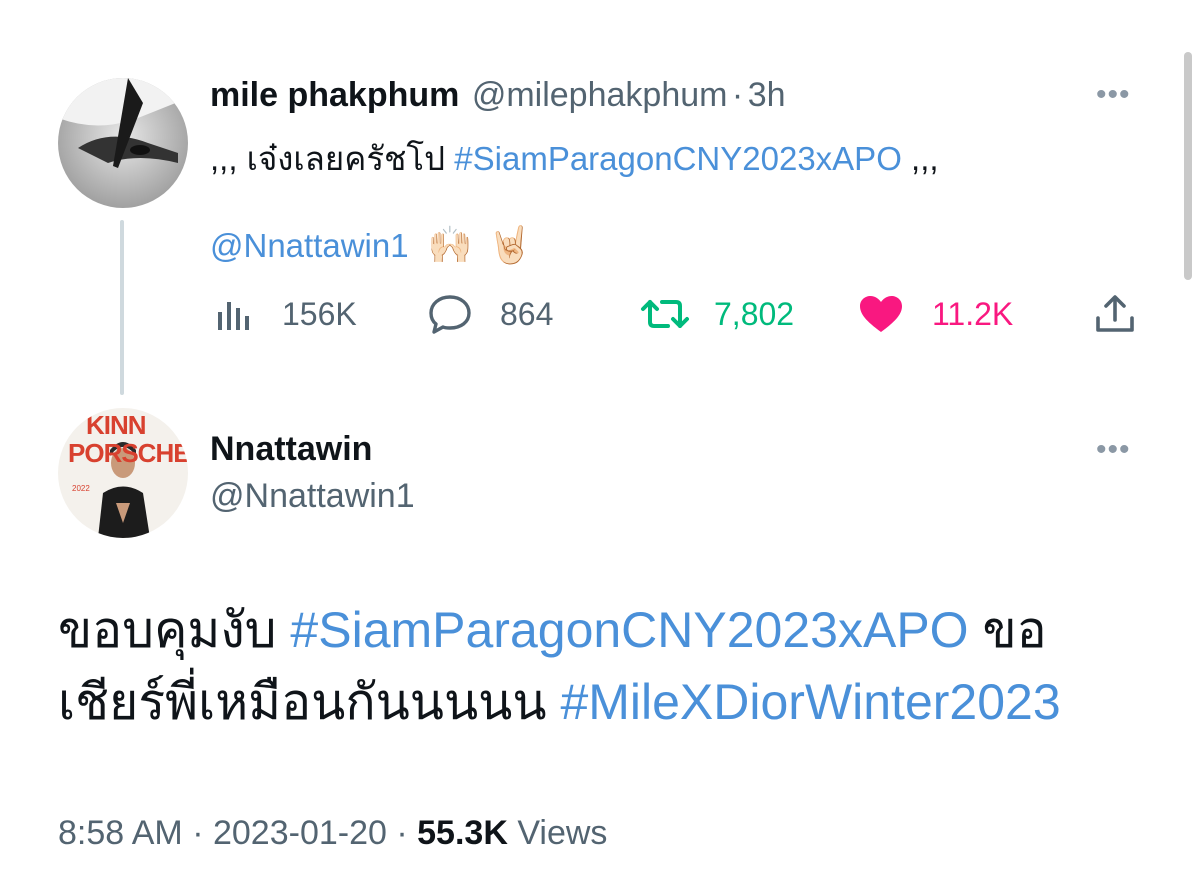 This screenshot has height=887, width=1200. I want to click on avatar-poster-title-top: KINN, so click(116, 425).